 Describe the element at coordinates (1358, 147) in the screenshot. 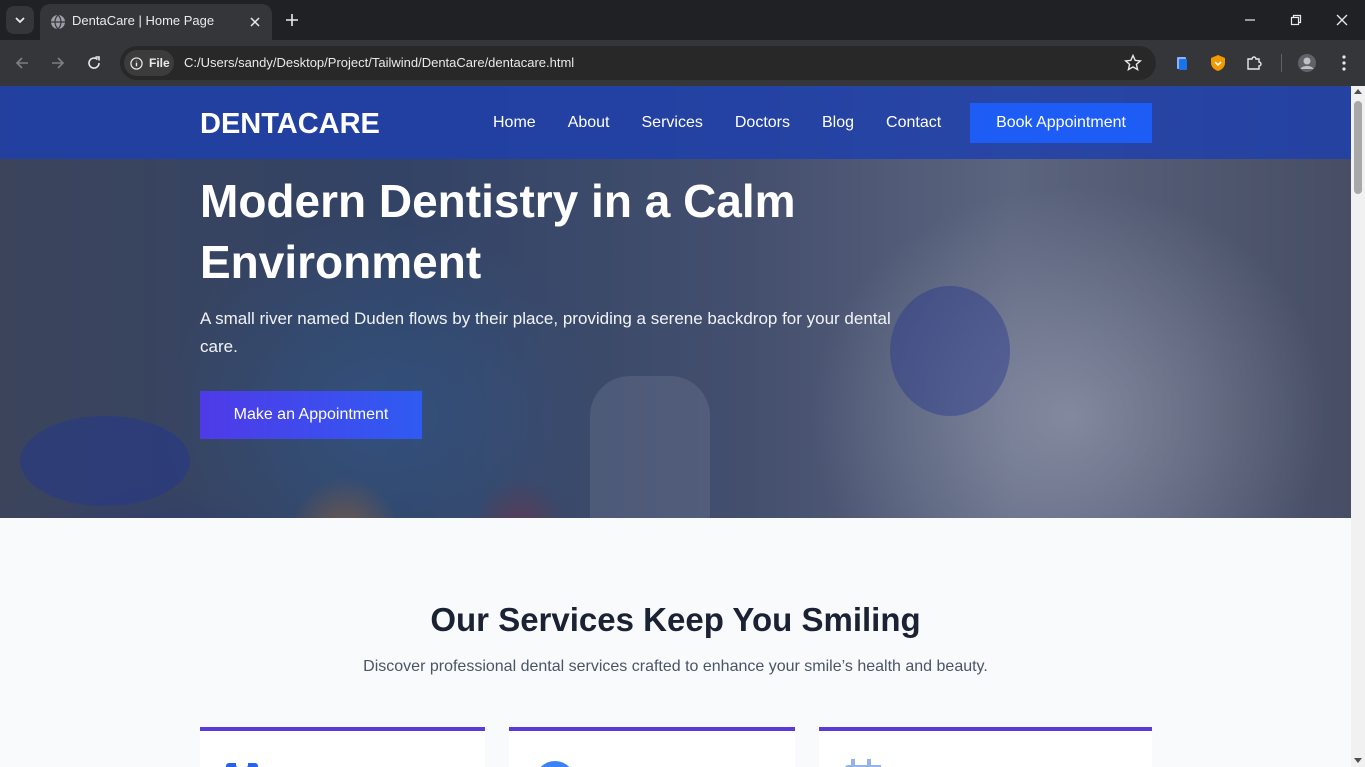

I see `scrollbar-thumb` at that location.